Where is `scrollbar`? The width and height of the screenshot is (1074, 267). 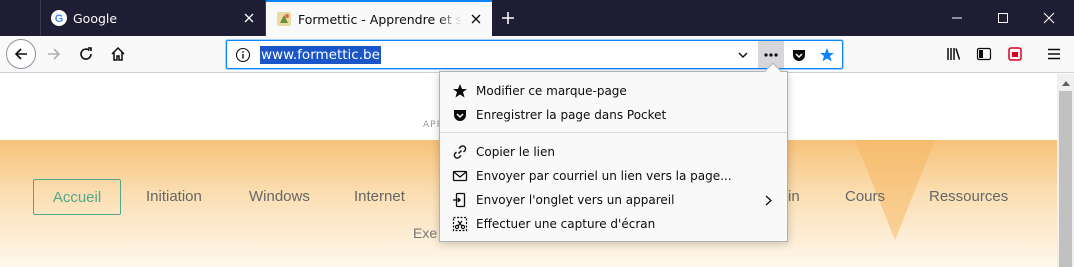
scrollbar is located at coordinates (1065, 170).